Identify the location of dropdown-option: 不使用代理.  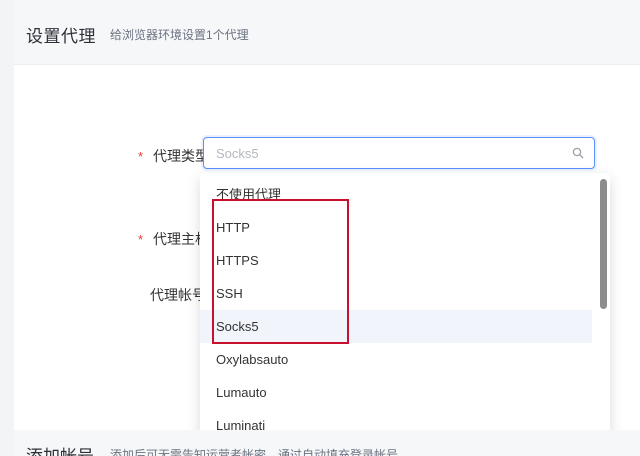
(396, 194).